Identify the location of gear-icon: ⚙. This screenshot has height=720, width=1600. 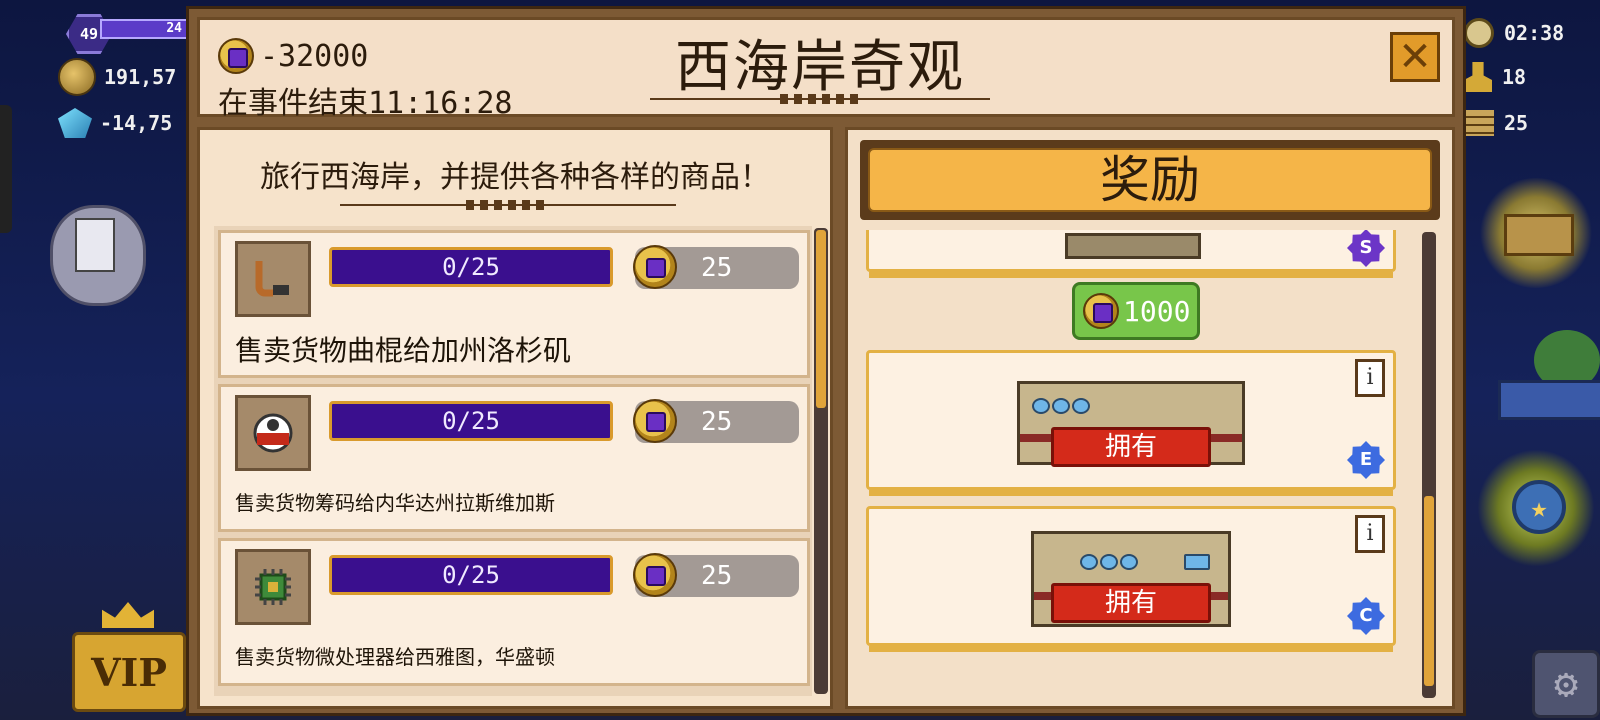
(1566, 684).